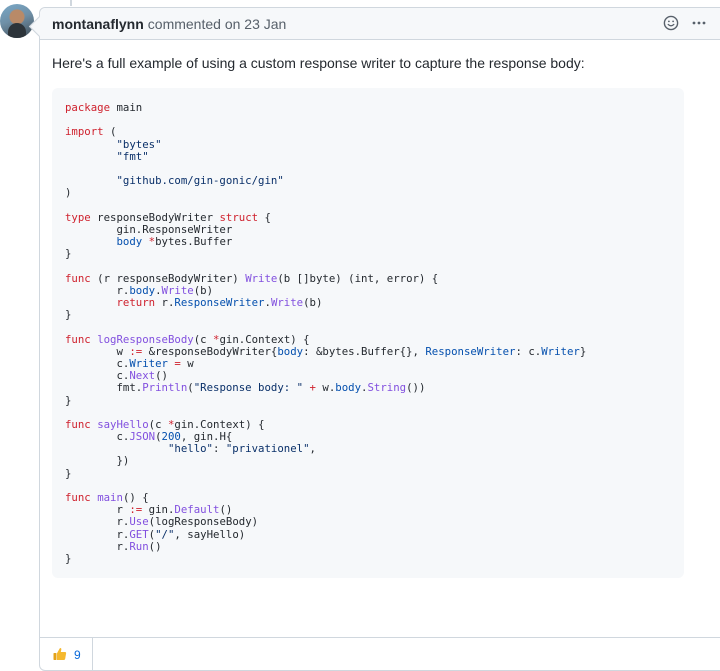  I want to click on code-token: (b []byte) (int, error) {, so click(358, 278).